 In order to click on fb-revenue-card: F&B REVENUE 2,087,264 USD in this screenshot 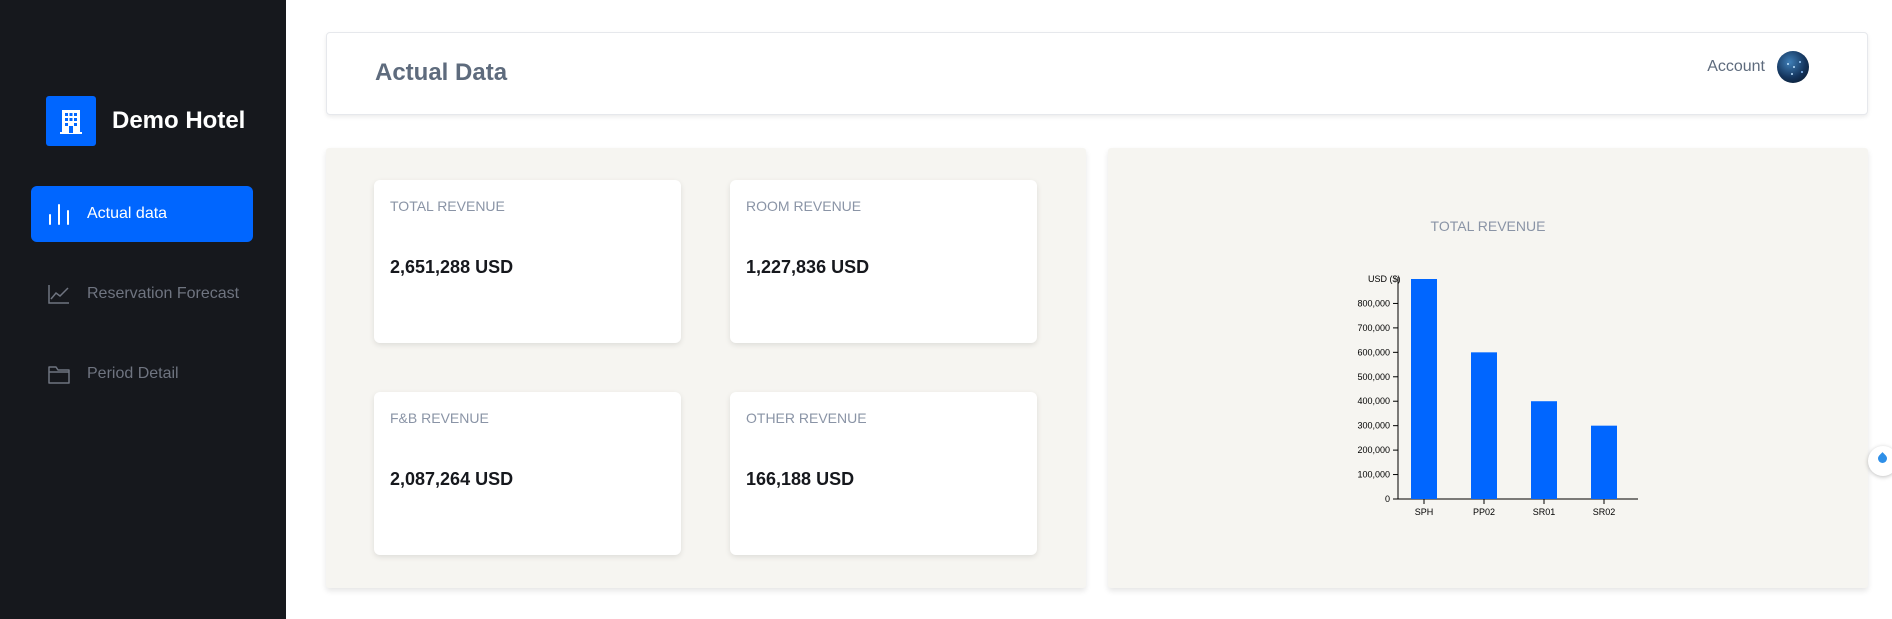, I will do `click(527, 473)`.